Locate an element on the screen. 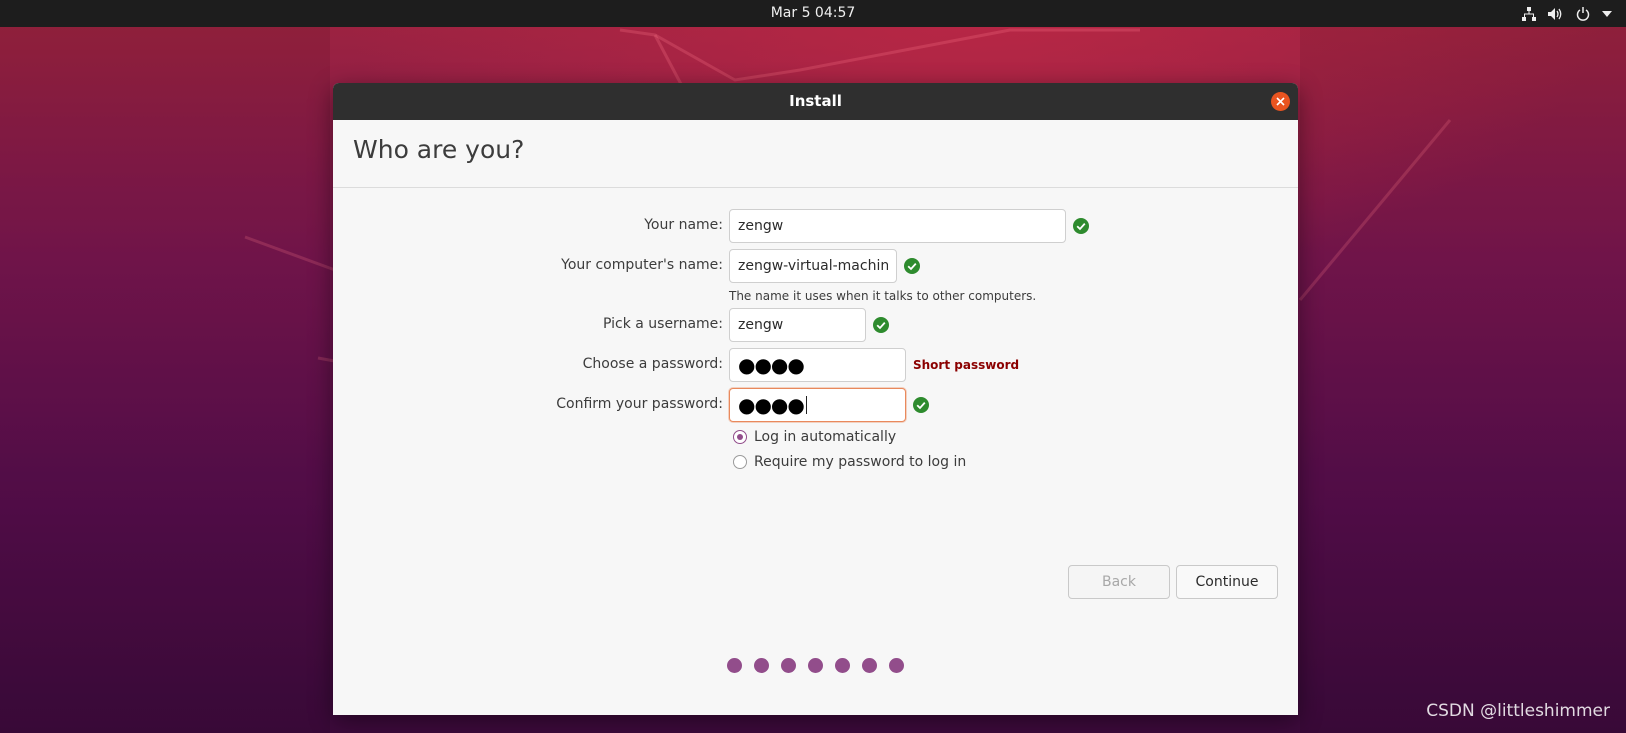 This screenshot has height=733, width=1626. login-auto-label: Log in automatically is located at coordinates (825, 437).